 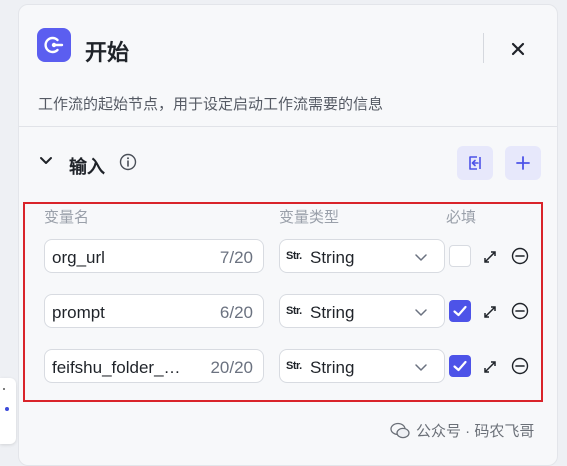 What do you see at coordinates (78, 257) in the screenshot?
I see `variable-name-value: org_url` at bounding box center [78, 257].